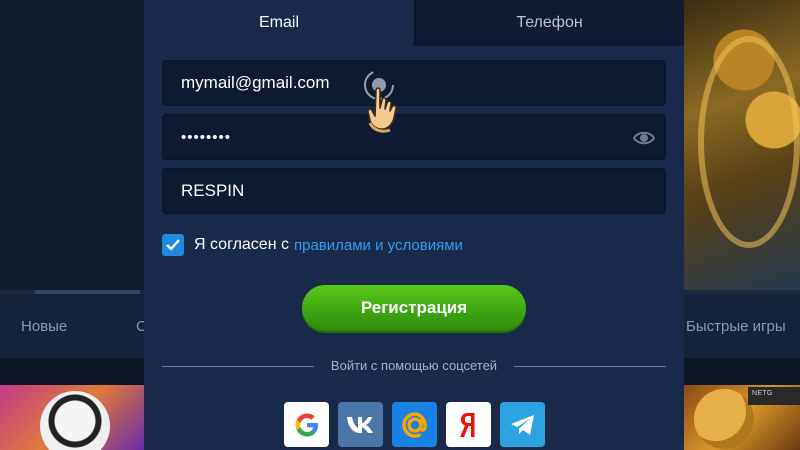 The height and width of the screenshot is (450, 800). I want to click on mail-ru-login-button, so click(414, 424).